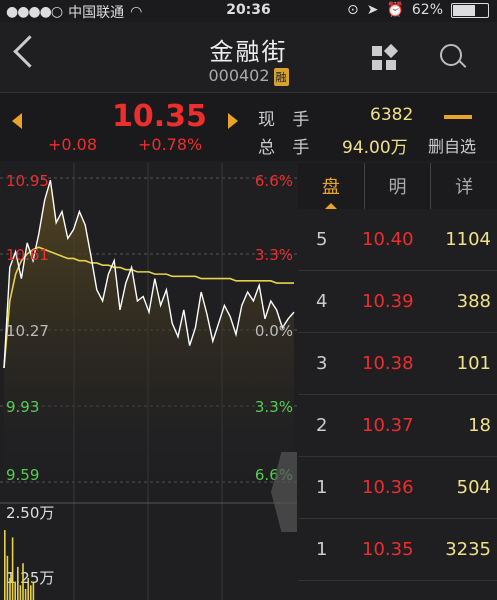 Image resolution: width=497 pixels, height=600 pixels. Describe the element at coordinates (468, 549) in the screenshot. I see `order-volume: 3235` at that location.